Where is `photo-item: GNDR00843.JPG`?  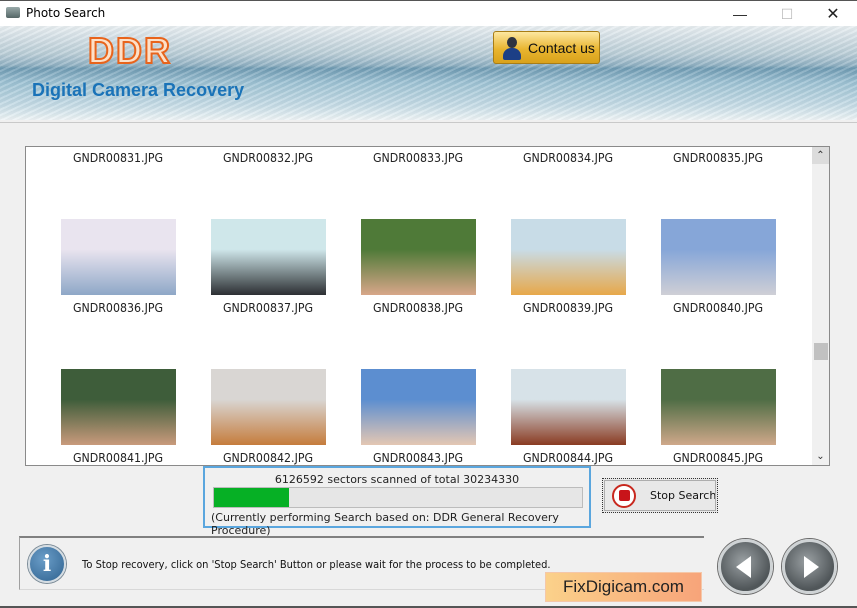
photo-item: GNDR00843.JPG is located at coordinates (418, 417).